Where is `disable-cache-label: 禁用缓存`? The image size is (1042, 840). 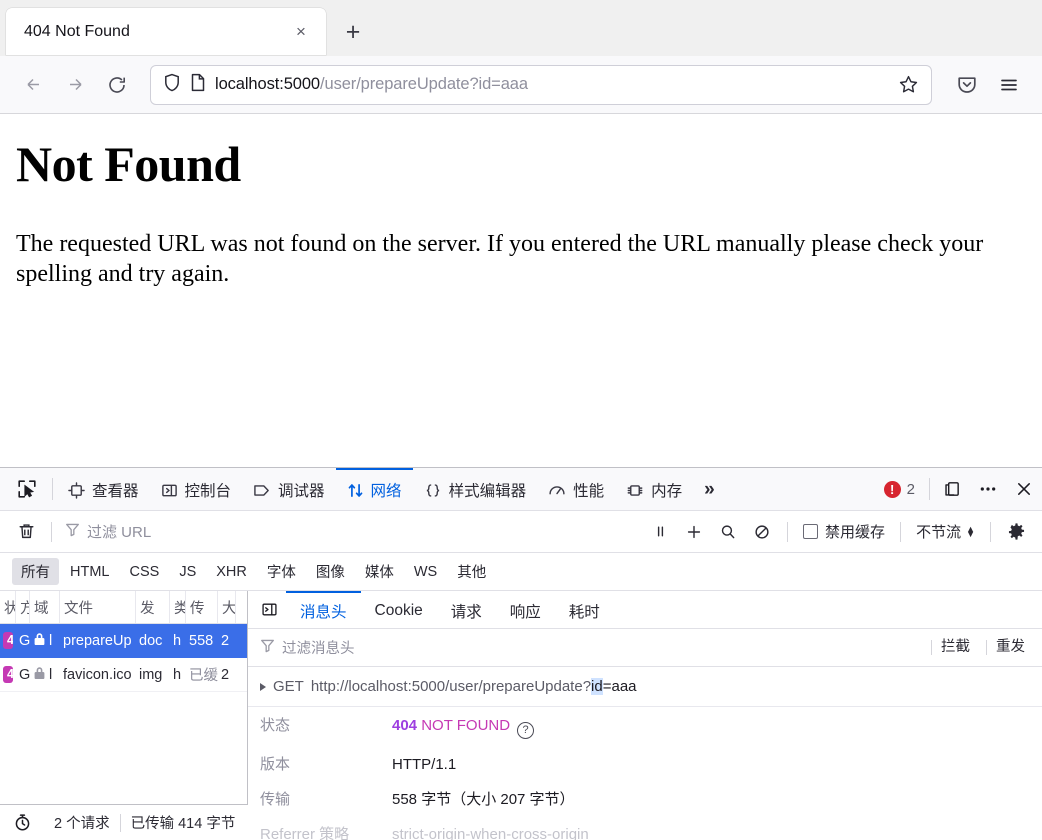 disable-cache-label: 禁用缓存 is located at coordinates (855, 532).